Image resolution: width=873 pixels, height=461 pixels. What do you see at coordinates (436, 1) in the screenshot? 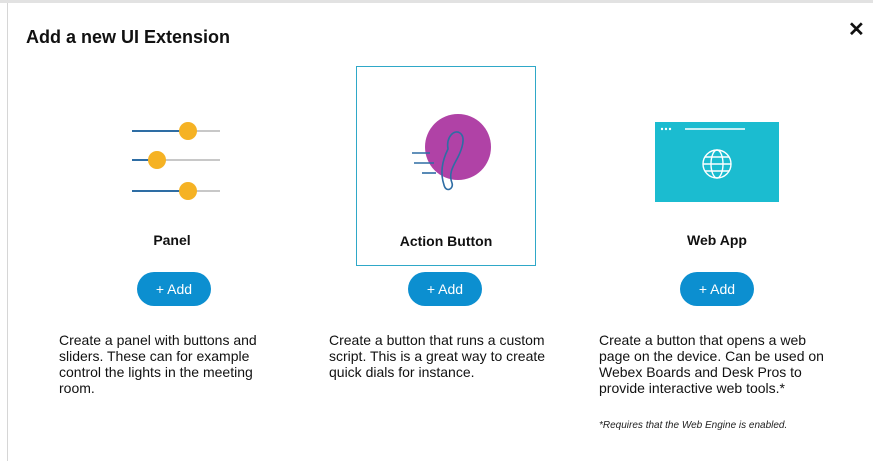
I see `dialog-top-border` at bounding box center [436, 1].